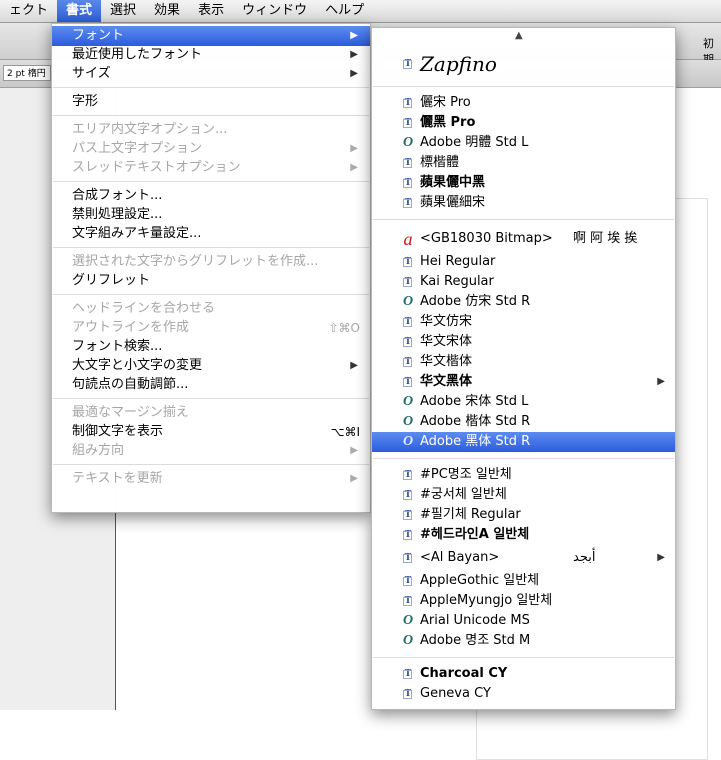  I want to click on font-menu-item: T #필기체 Regular, so click(523, 515).